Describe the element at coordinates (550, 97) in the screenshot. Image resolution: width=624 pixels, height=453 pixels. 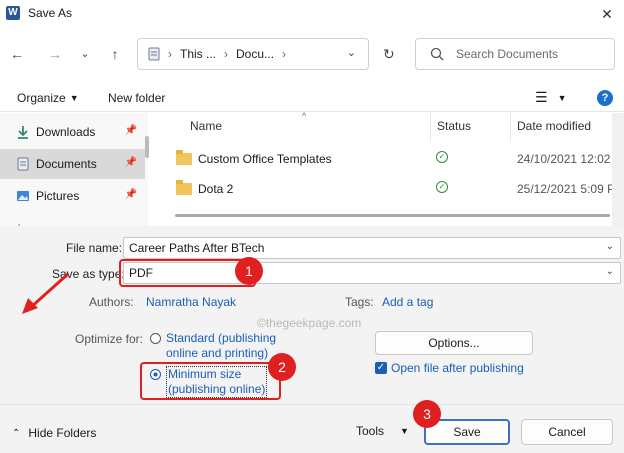
I see `view-options-button: ☰ ▼` at that location.